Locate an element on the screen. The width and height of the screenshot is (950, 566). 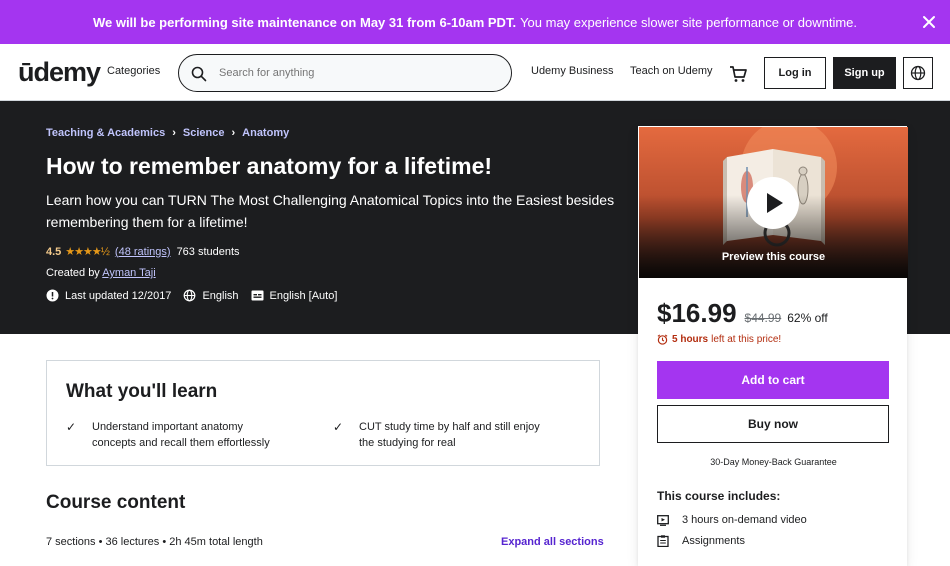
course-captions: English [Auto] is located at coordinates (294, 295).